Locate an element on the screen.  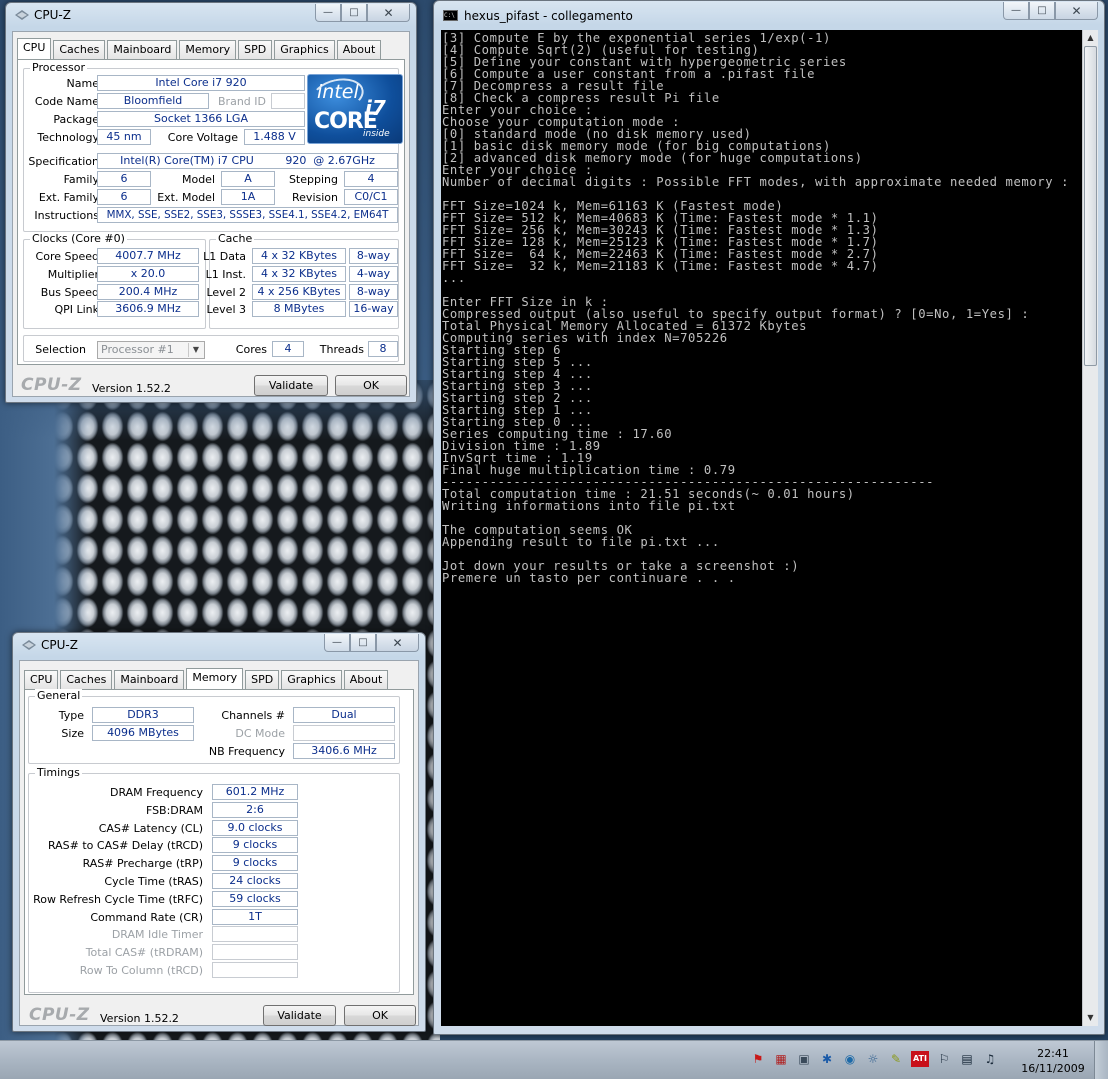
code-name-value: Bloomfield is located at coordinates (153, 101).